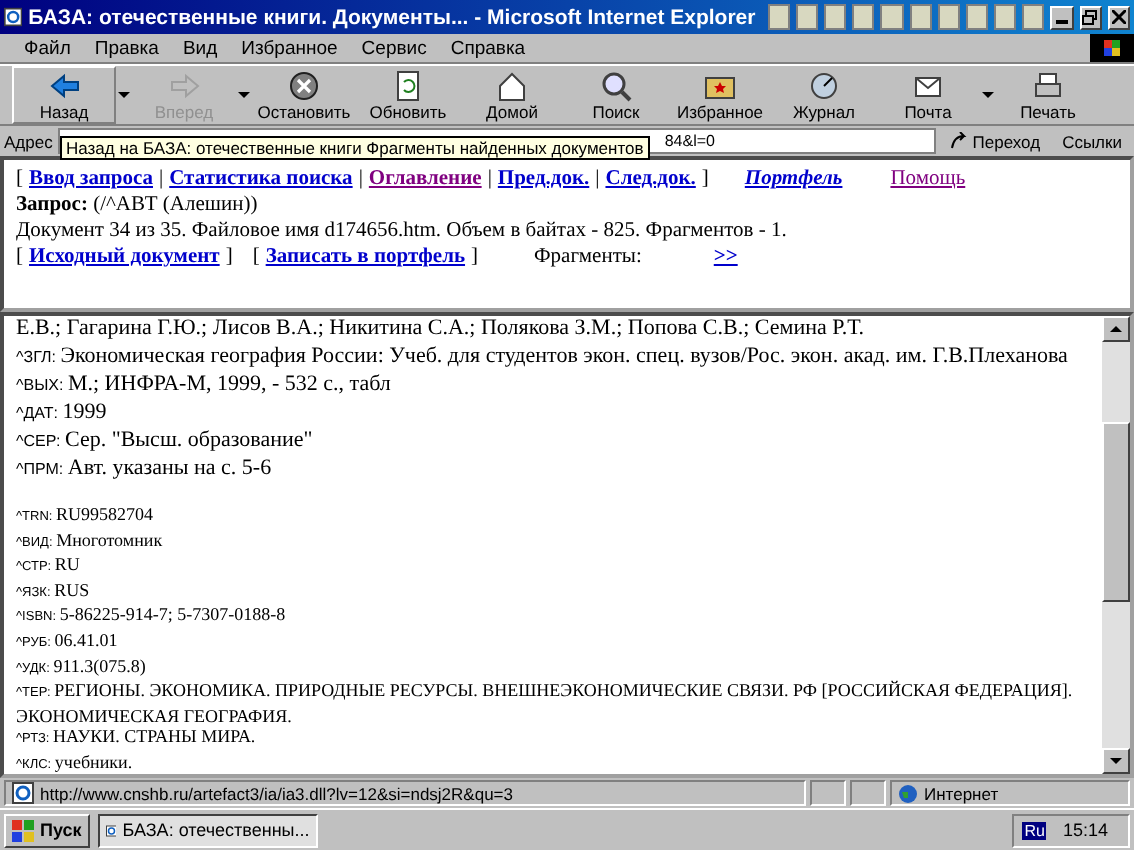 The image size is (1134, 850). Describe the element at coordinates (28, 141) in the screenshot. I see `address-label: Адрес` at that location.